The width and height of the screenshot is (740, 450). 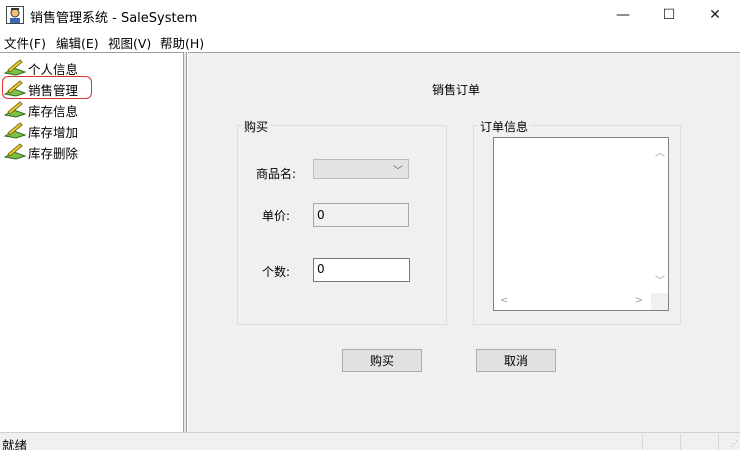 What do you see at coordinates (361, 270) in the screenshot?
I see `count-input: 0` at bounding box center [361, 270].